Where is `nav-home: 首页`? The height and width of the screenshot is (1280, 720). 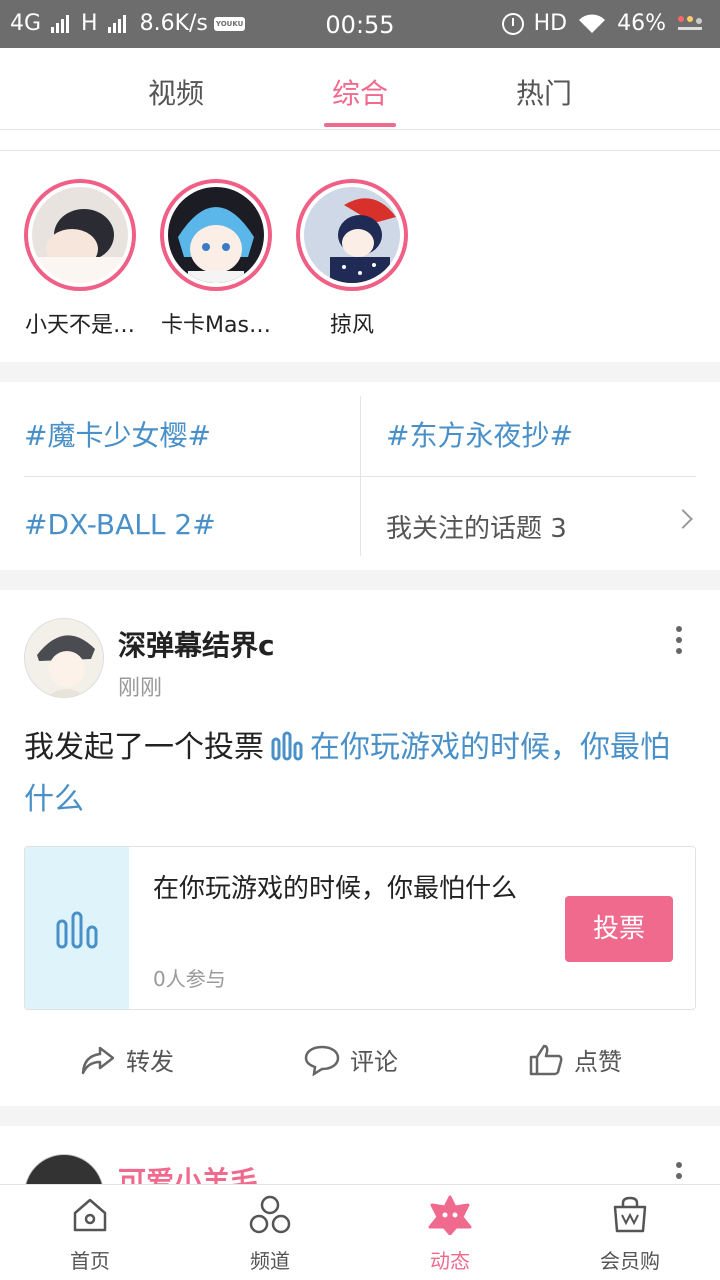 nav-home: 首页 is located at coordinates (90, 1234).